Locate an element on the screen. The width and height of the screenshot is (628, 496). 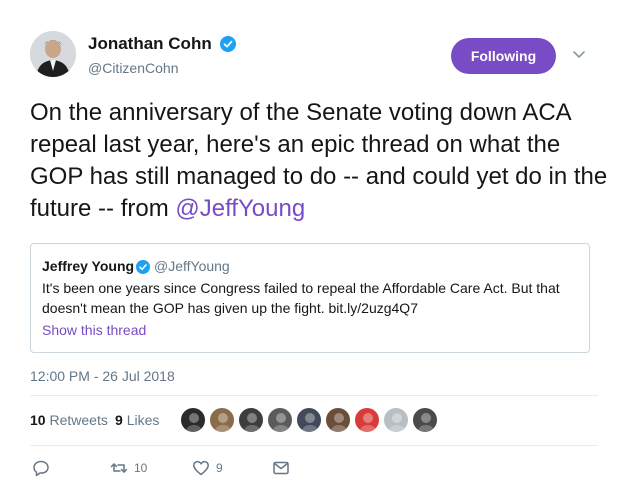
retweets-stat: 10 Retweets is located at coordinates (69, 420).